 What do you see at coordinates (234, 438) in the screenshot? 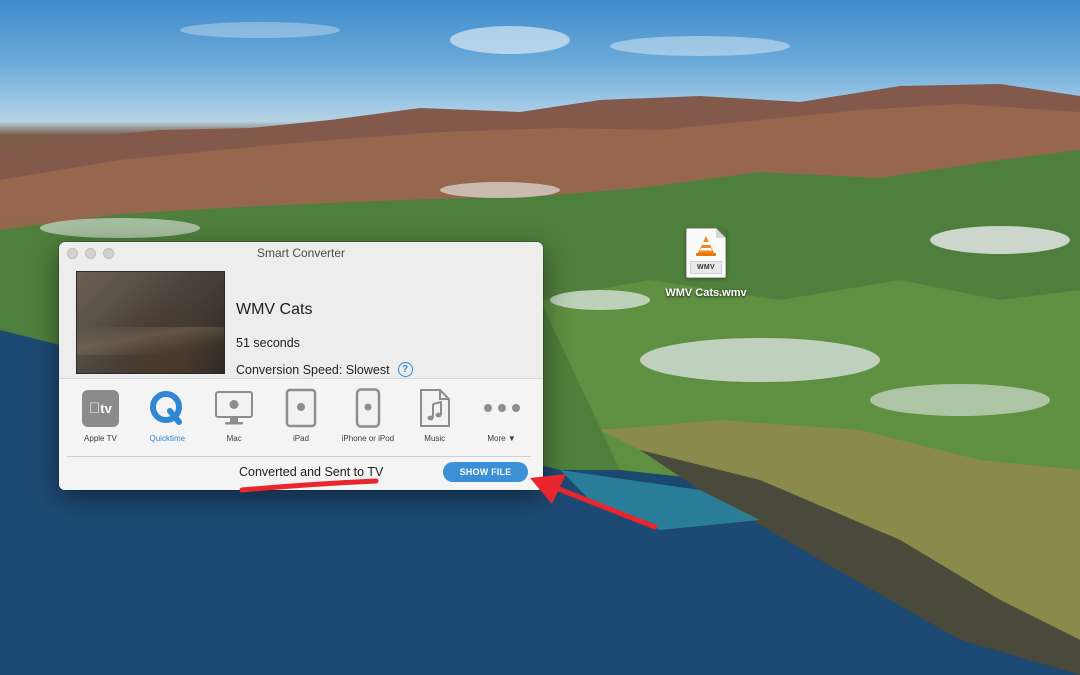
I see `device-label: Mac` at bounding box center [234, 438].